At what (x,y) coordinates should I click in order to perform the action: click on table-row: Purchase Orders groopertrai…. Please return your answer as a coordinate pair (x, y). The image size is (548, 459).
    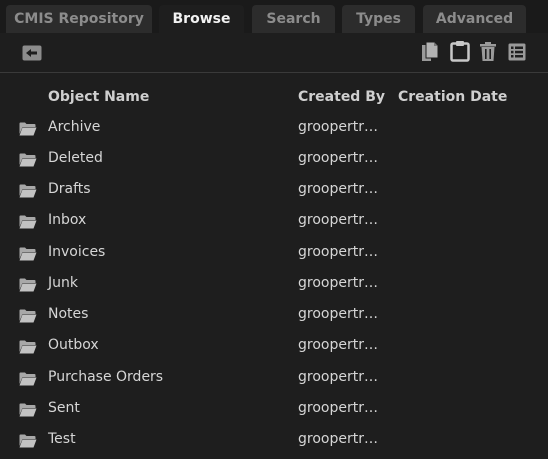
    Looking at the image, I should click on (274, 378).